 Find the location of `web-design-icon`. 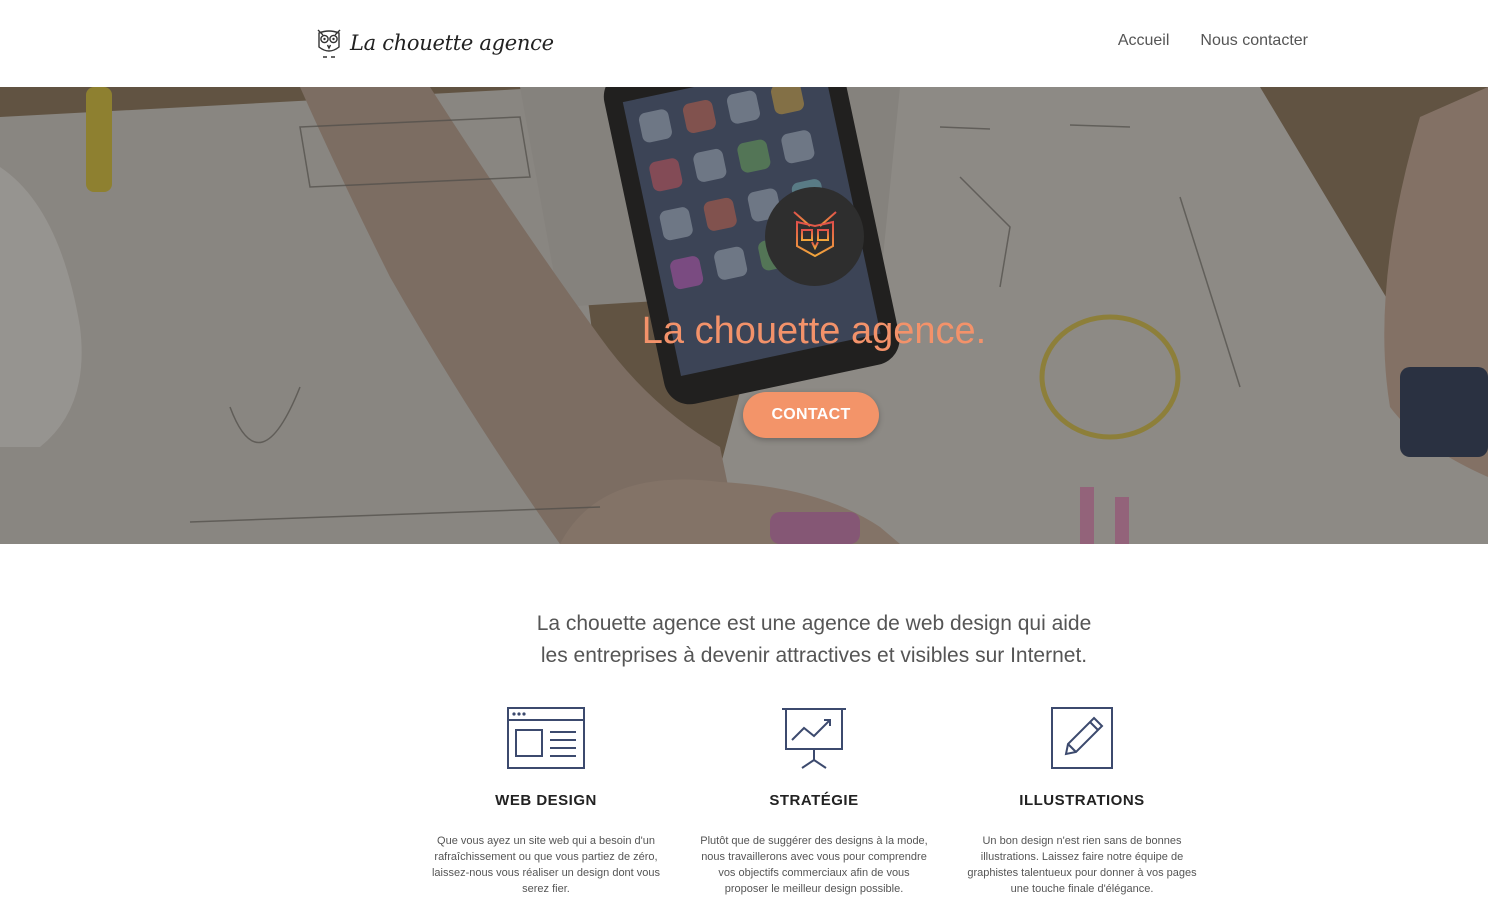

web-design-icon is located at coordinates (546, 738).